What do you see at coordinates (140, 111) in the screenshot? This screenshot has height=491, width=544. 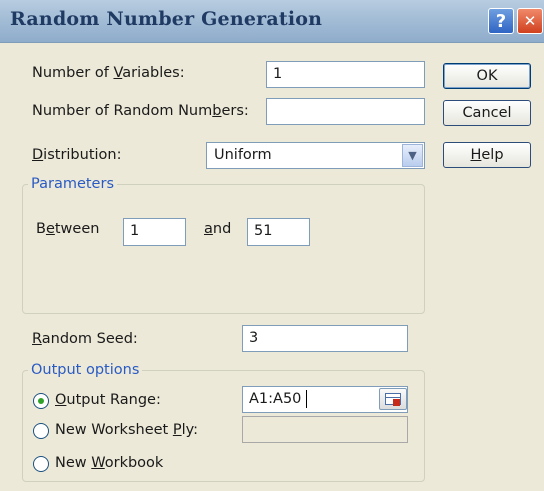 I see `number-of-random-numbers-label: Number of Random Numbers:` at bounding box center [140, 111].